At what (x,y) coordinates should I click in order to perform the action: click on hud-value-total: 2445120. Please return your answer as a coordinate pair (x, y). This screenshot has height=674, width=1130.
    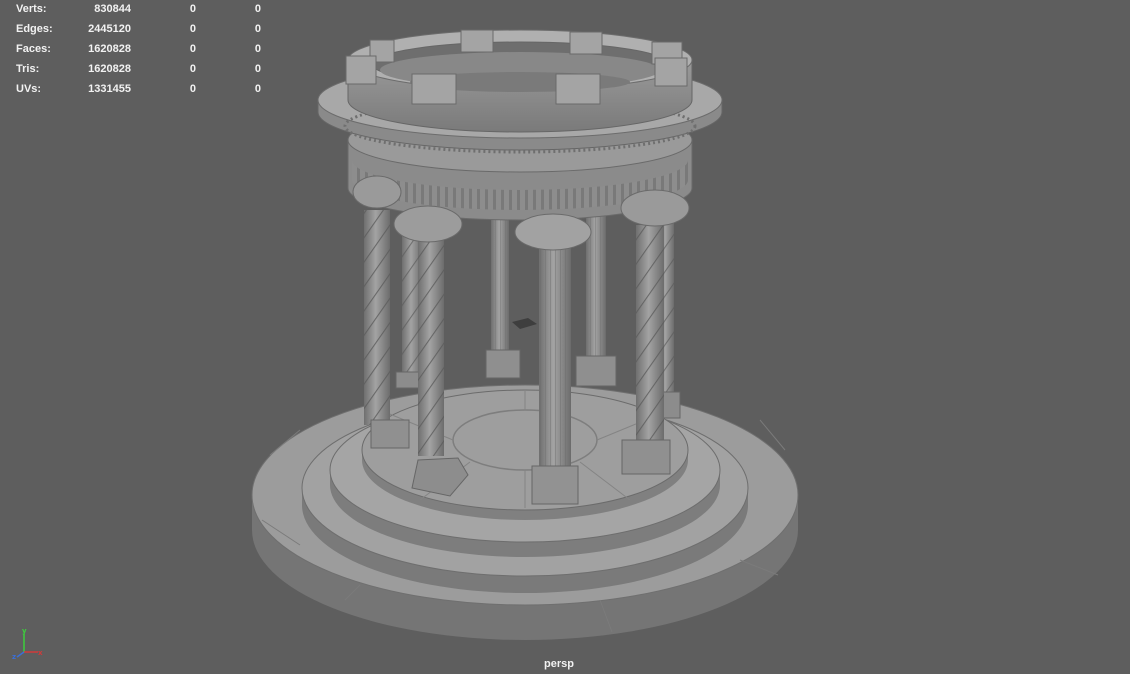
    Looking at the image, I should click on (109, 29).